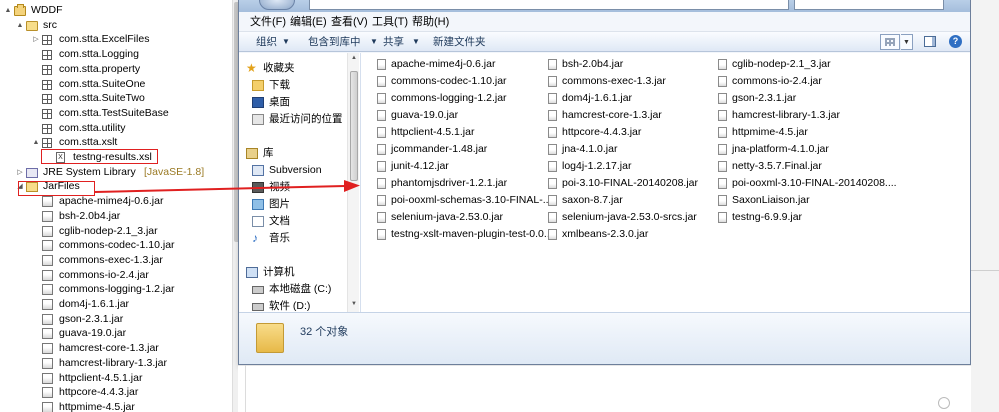  What do you see at coordinates (802, 166) in the screenshot?
I see `file-item: netty-3.5.7.Final.jar` at bounding box center [802, 166].